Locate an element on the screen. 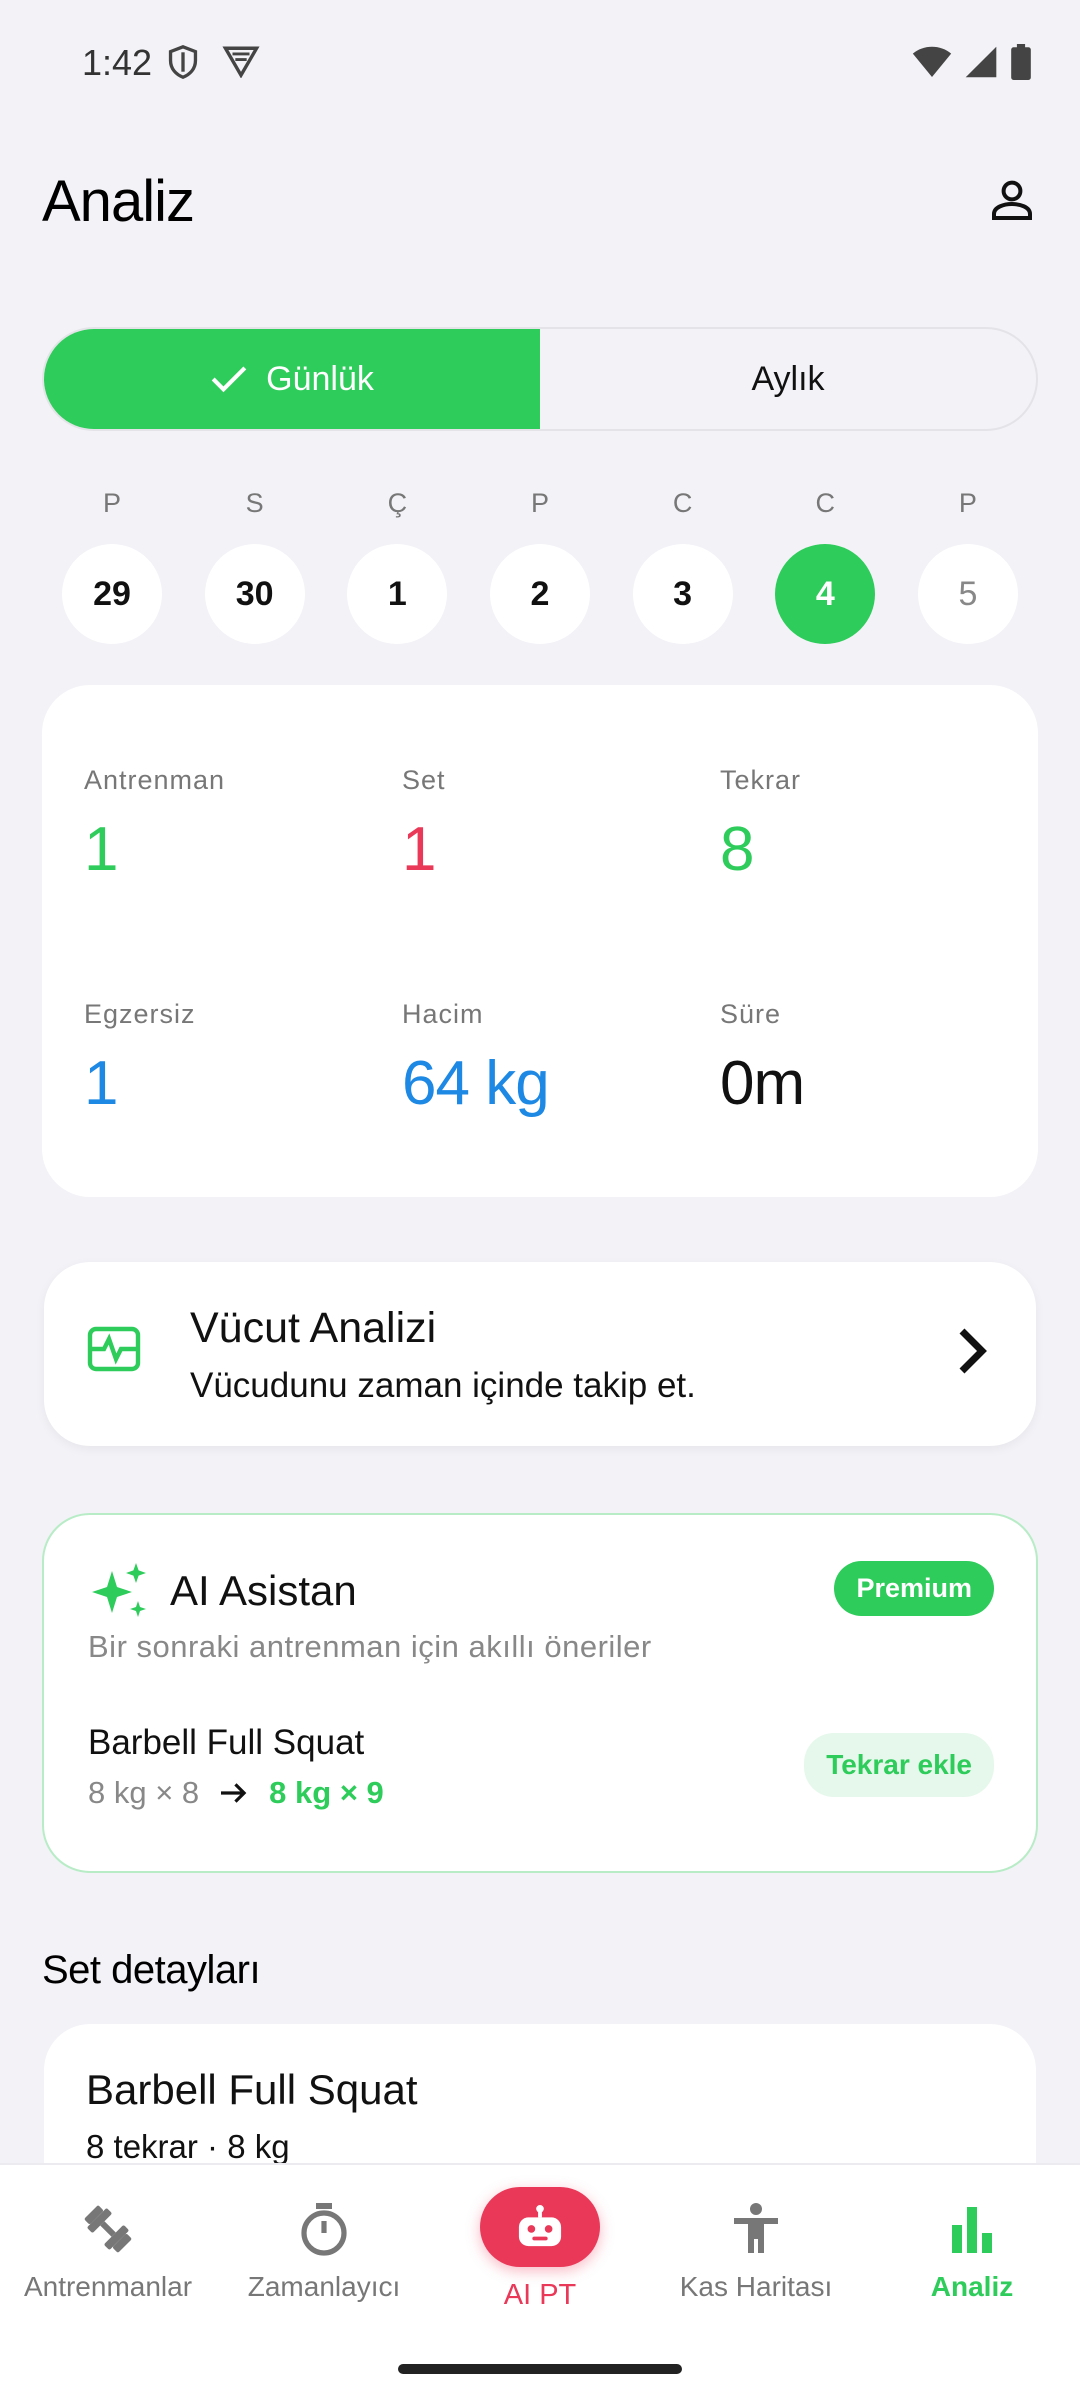 This screenshot has width=1080, height=2400. stat-value: 0m is located at coordinates (762, 1083).